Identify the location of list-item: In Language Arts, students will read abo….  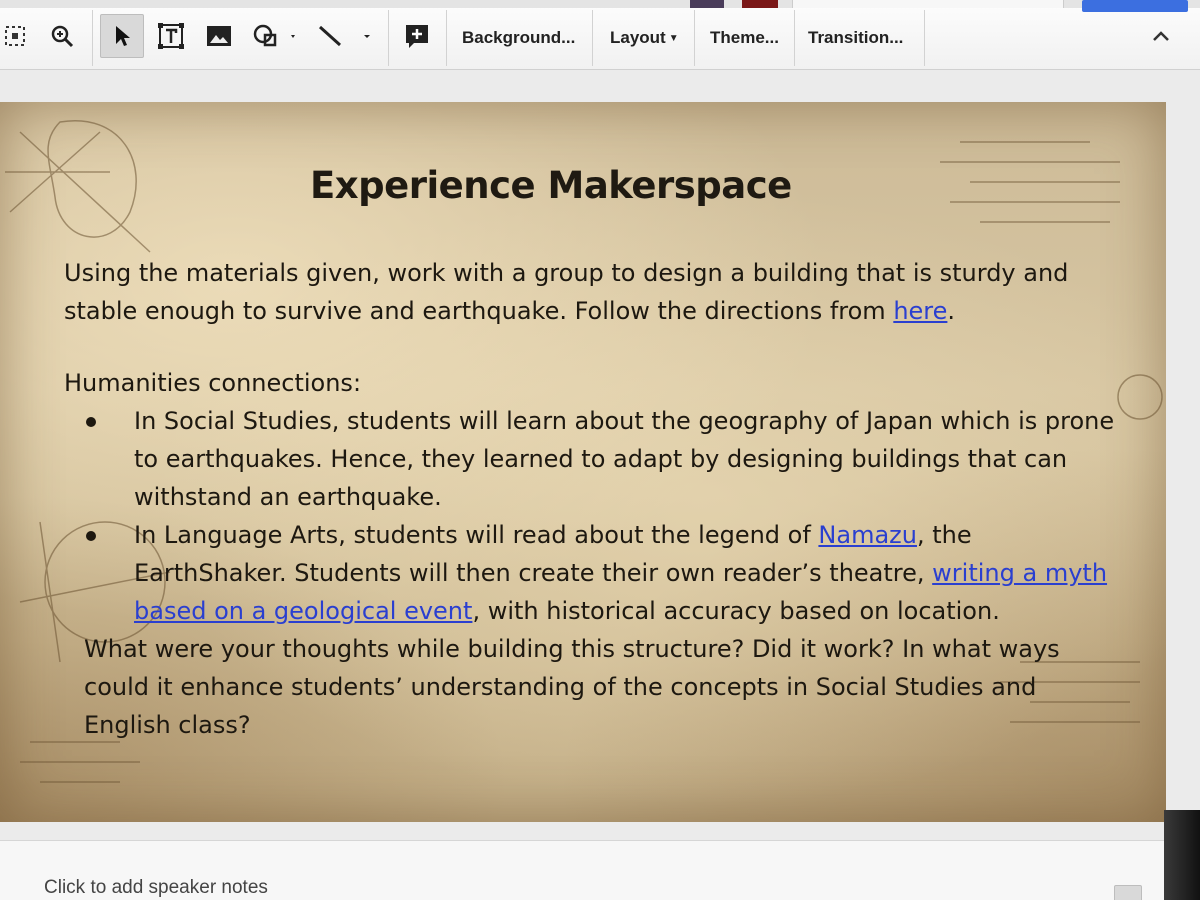
(605, 573).